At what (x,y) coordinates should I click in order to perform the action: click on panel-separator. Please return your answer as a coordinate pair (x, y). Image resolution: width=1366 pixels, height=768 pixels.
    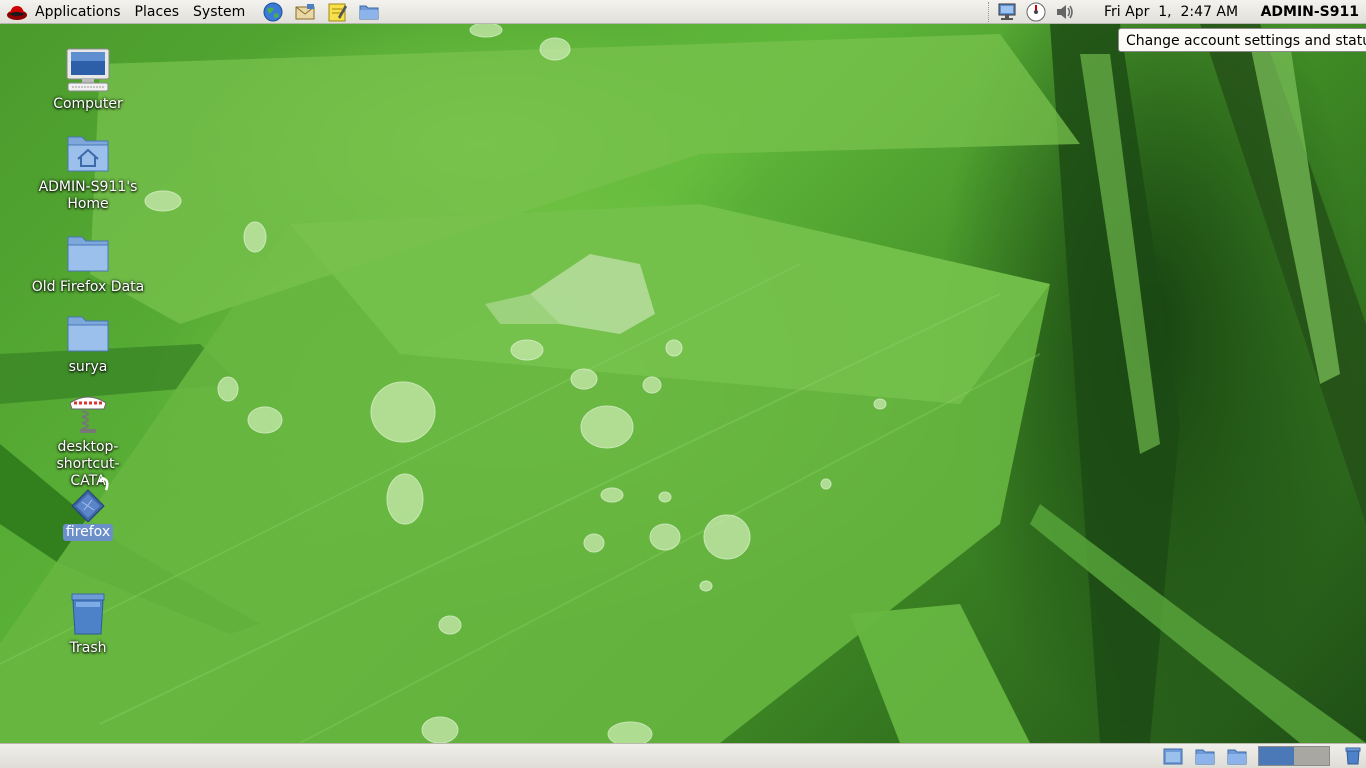
    Looking at the image, I should click on (989, 12).